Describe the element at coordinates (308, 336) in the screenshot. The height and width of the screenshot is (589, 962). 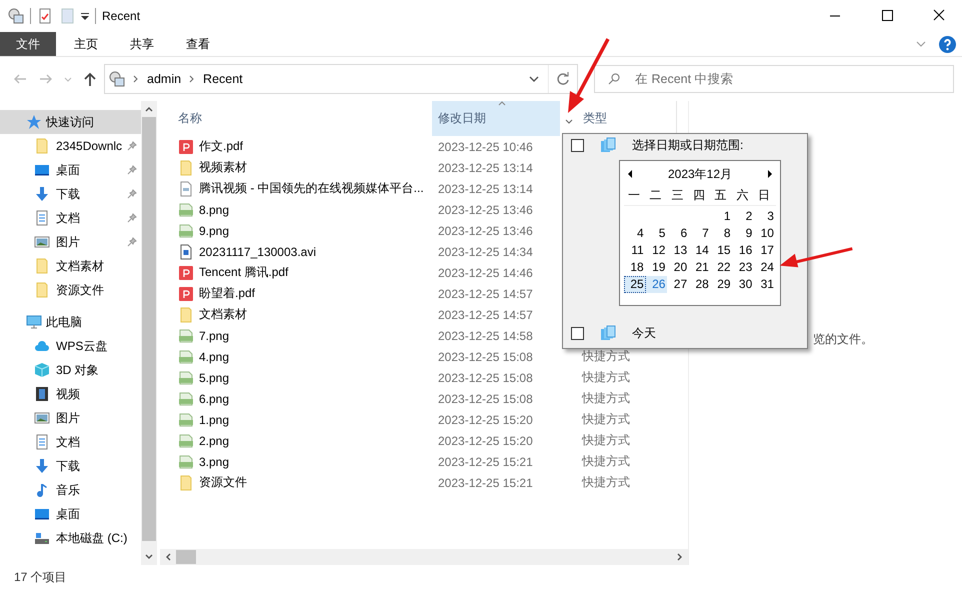
I see `file-name: 7.png` at that location.